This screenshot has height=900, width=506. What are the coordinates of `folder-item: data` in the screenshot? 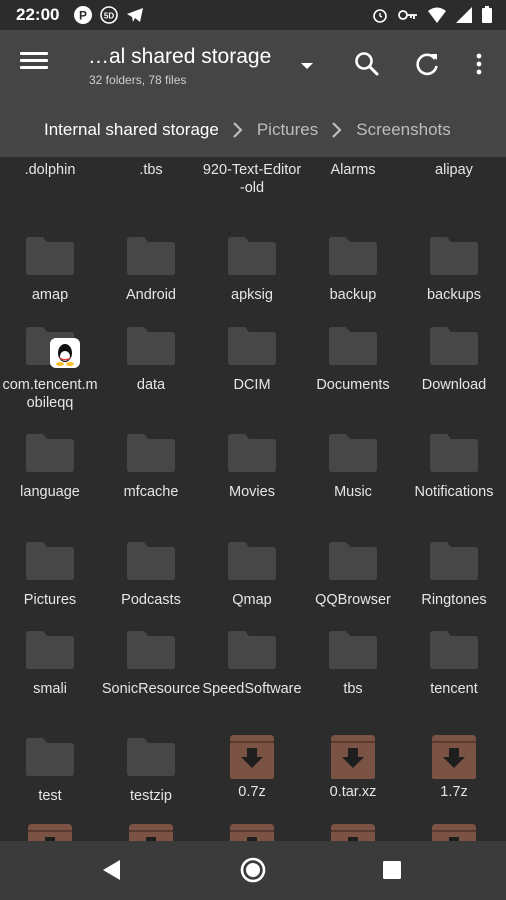 It's located at (151, 358).